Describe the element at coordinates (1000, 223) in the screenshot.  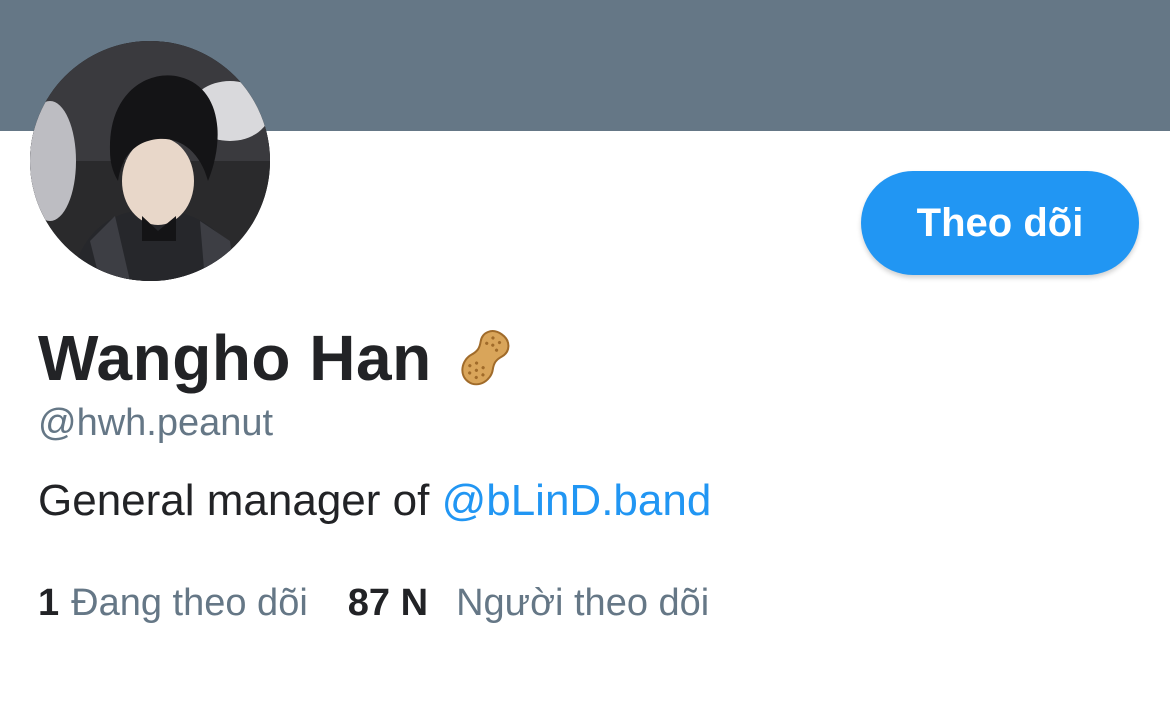
I see `follow-button: Theo dõi` at that location.